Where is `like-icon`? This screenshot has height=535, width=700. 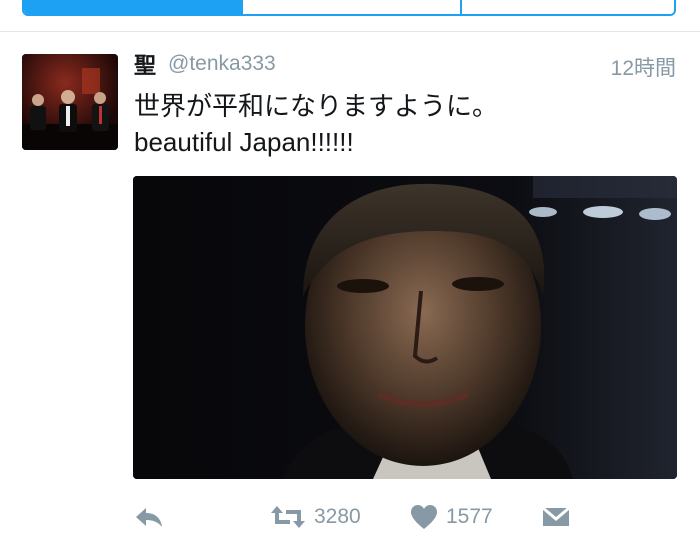
like-icon is located at coordinates (424, 517).